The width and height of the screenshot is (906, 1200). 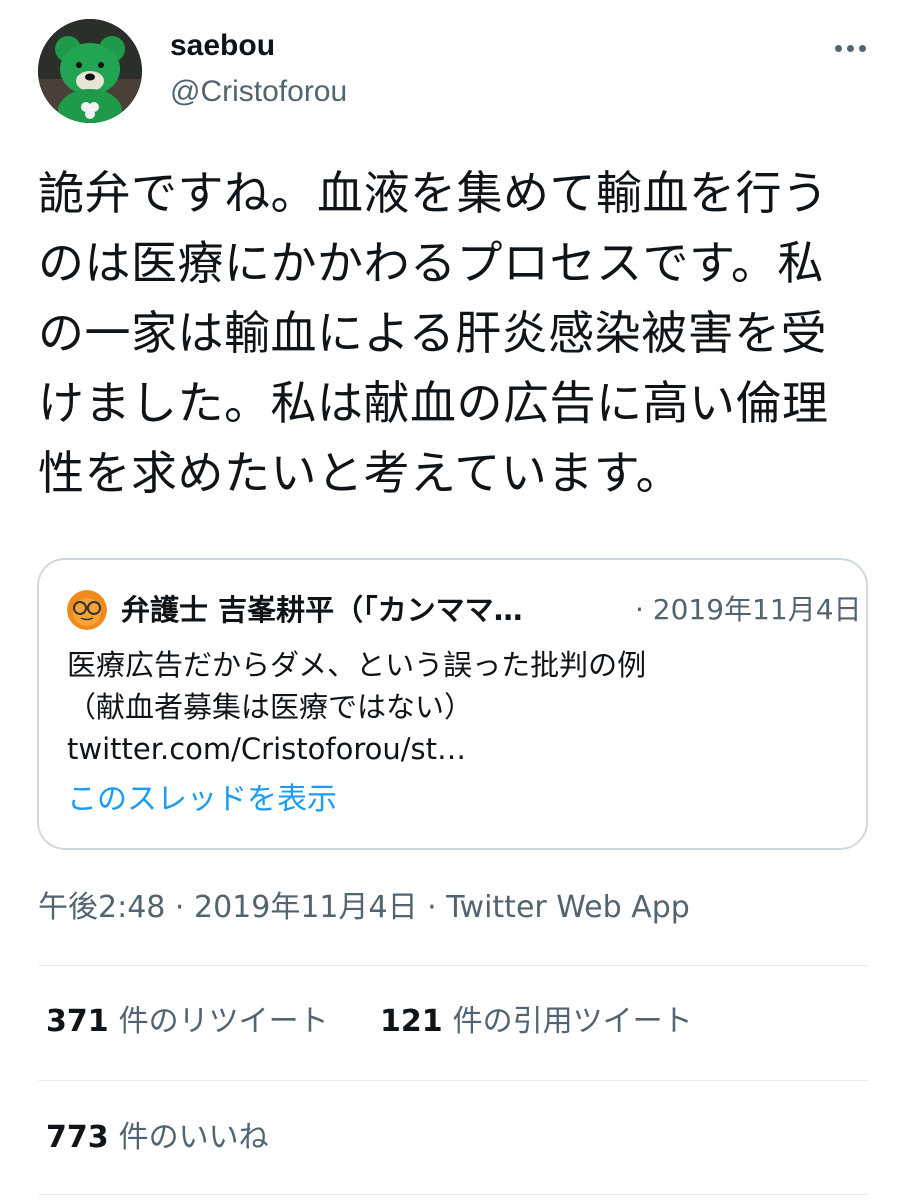 What do you see at coordinates (572, 1021) in the screenshot?
I see `quotes-label: 件の引用ツイート` at bounding box center [572, 1021].